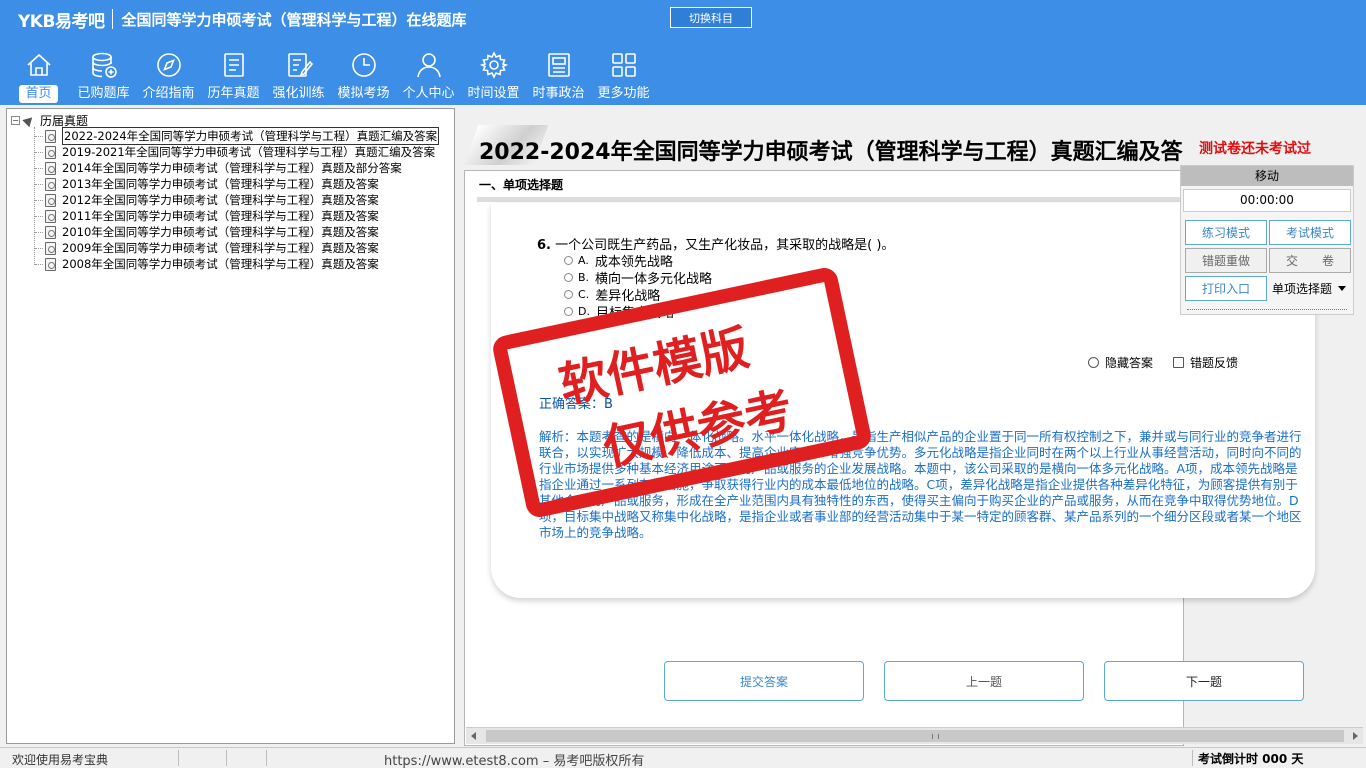 The image size is (1366, 768). What do you see at coordinates (493, 93) in the screenshot?
I see `nav-label: 时间设置` at bounding box center [493, 93].